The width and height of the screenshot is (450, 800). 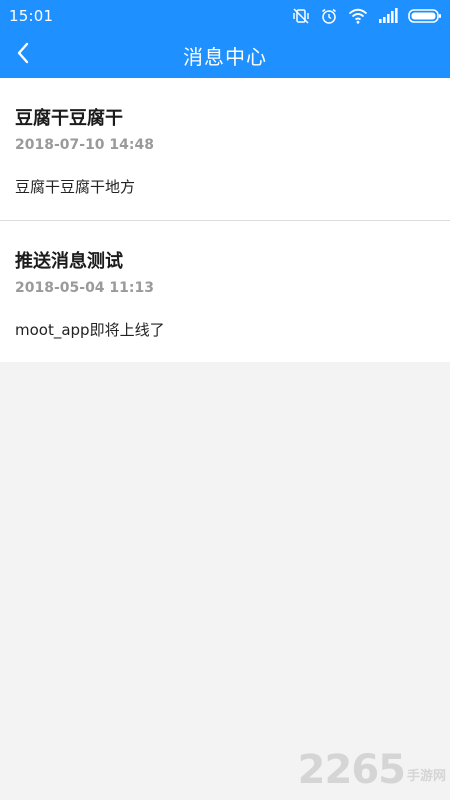 I want to click on message-title: 豆腐干豆腐干, so click(x=69, y=118).